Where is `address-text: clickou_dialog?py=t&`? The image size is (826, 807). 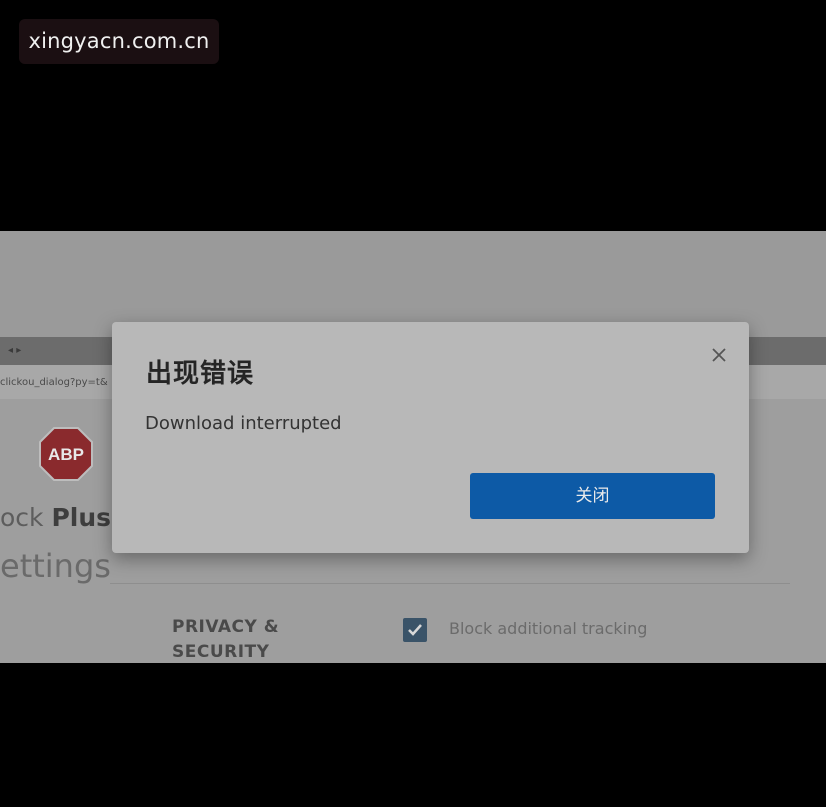
address-text: clickou_dialog?py=t& is located at coordinates (54, 382).